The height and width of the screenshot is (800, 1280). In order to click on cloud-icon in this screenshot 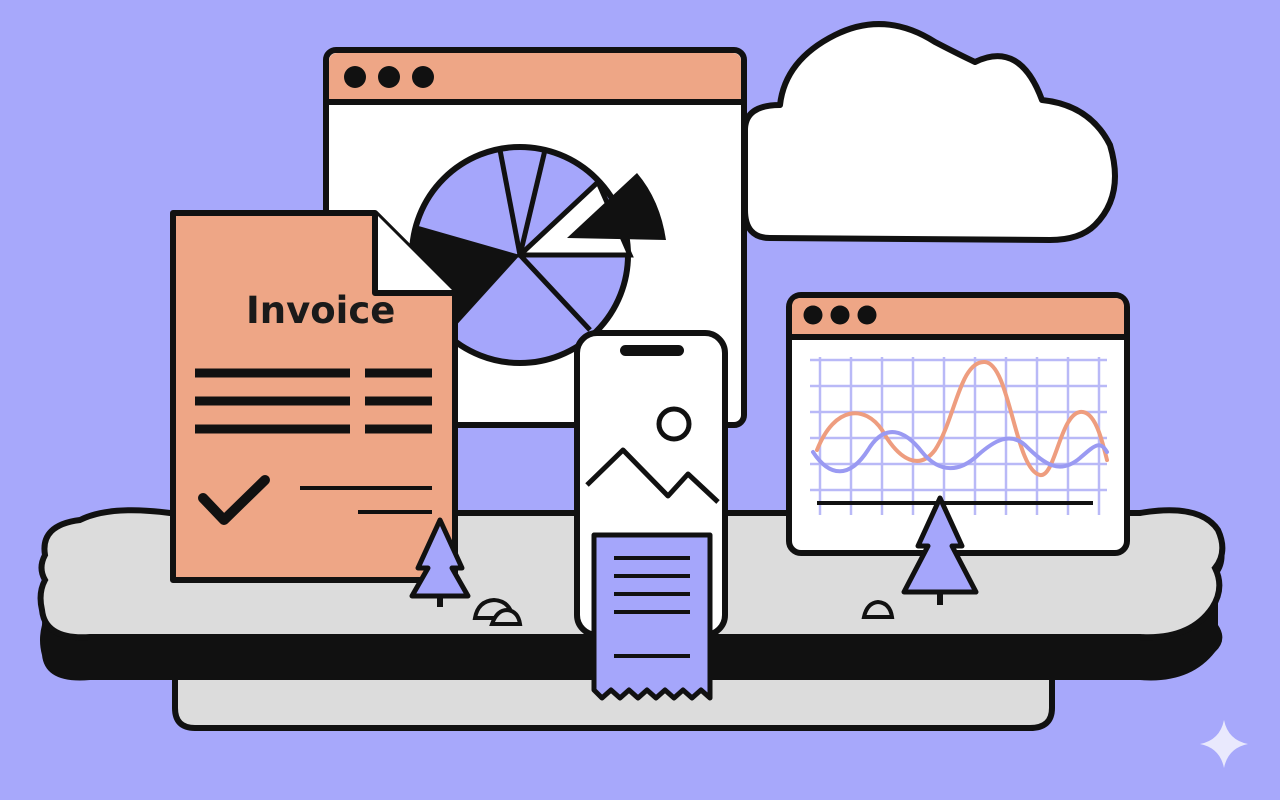, I will do `click(930, 132)`.